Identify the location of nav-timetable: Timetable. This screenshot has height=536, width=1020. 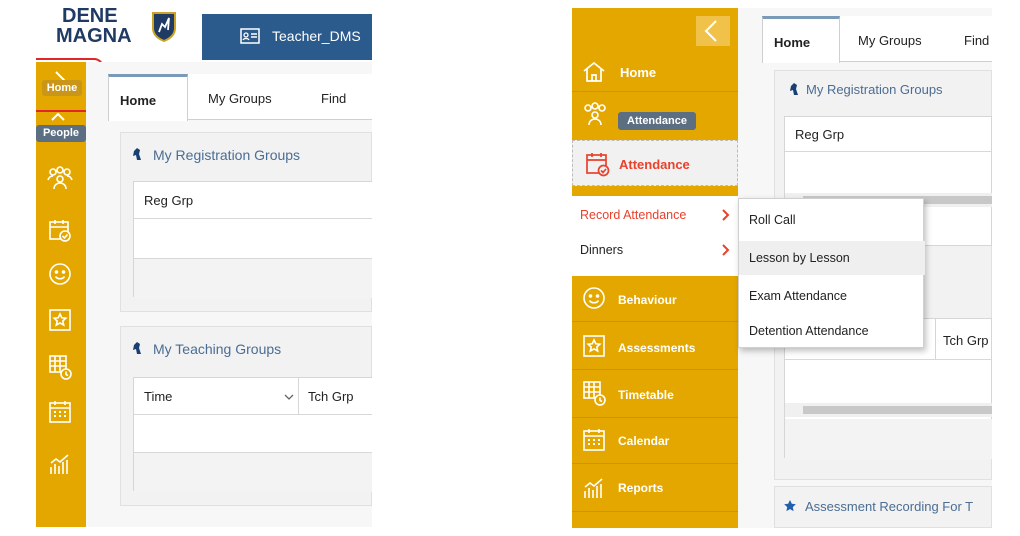
(655, 394).